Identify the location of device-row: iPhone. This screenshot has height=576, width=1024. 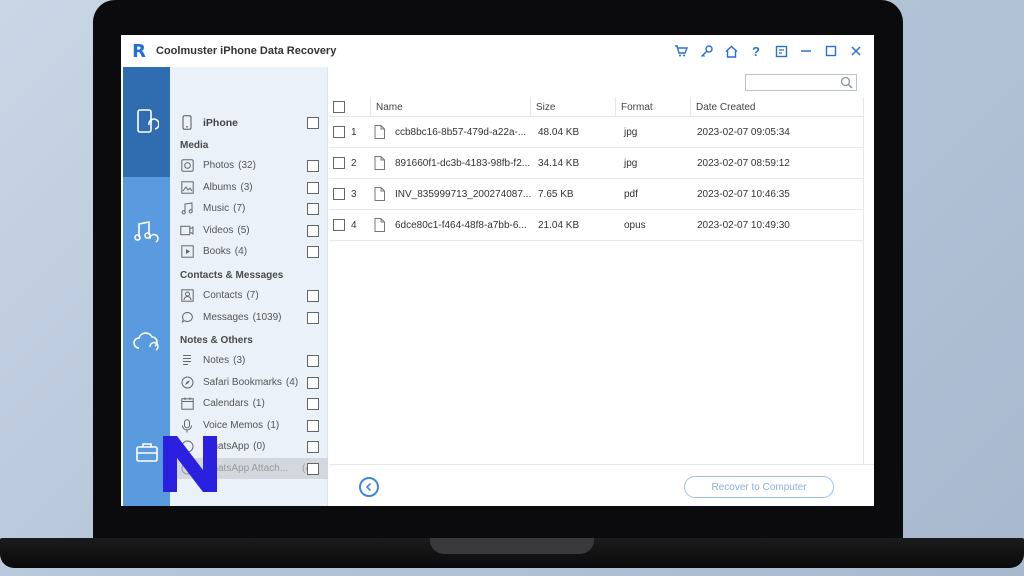
(249, 122).